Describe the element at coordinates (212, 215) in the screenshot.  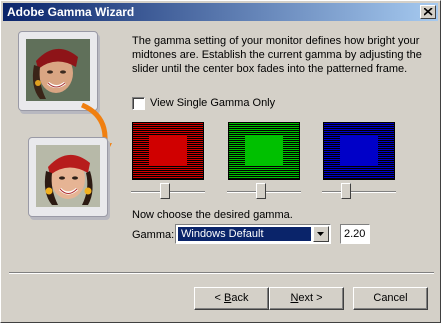
I see `choose-gamma-text: Now choose the desired gamma.` at that location.